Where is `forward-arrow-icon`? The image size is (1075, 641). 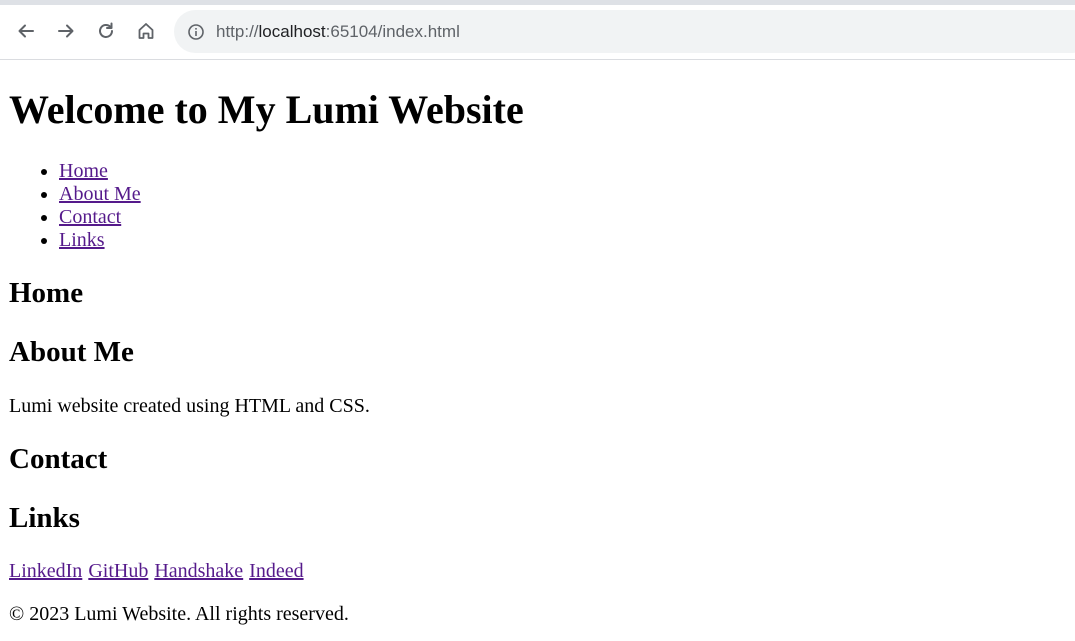 forward-arrow-icon is located at coordinates (66, 31).